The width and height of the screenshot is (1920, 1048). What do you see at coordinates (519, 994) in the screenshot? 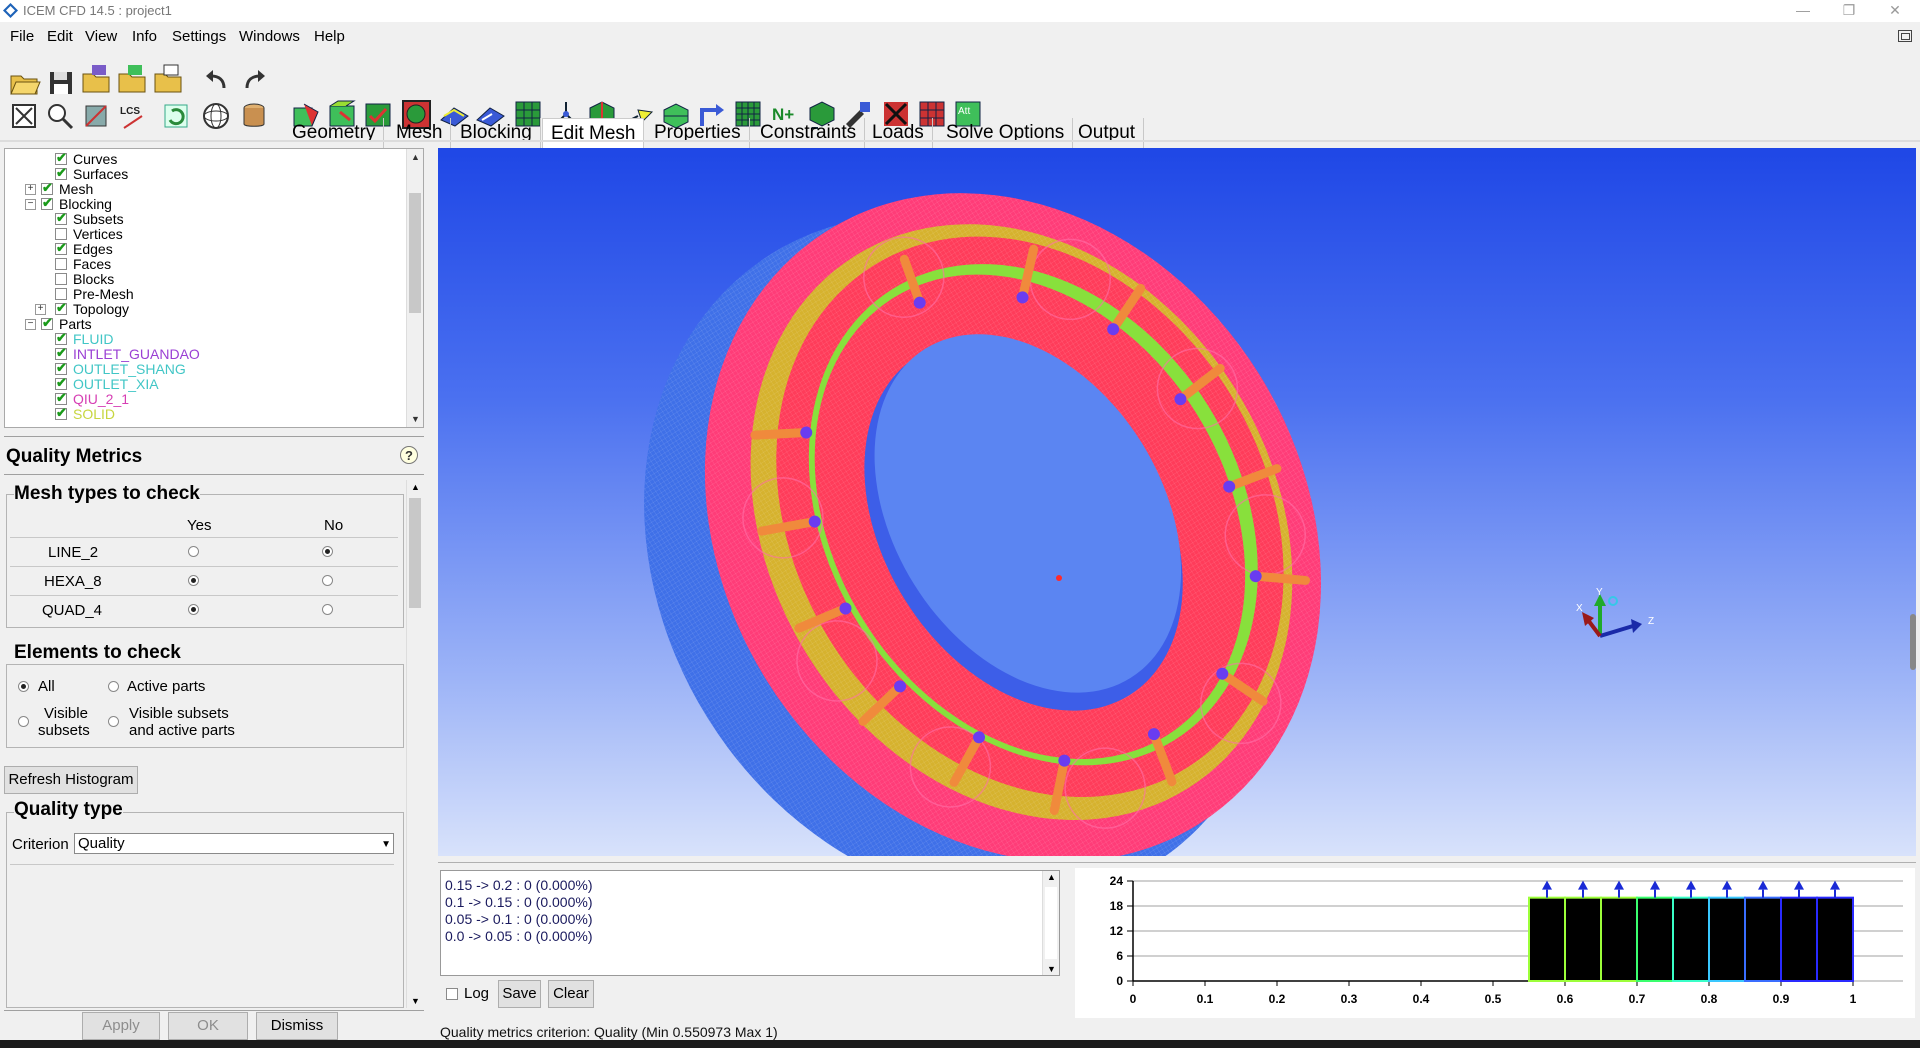
I see `save-log-button: Save` at bounding box center [519, 994].